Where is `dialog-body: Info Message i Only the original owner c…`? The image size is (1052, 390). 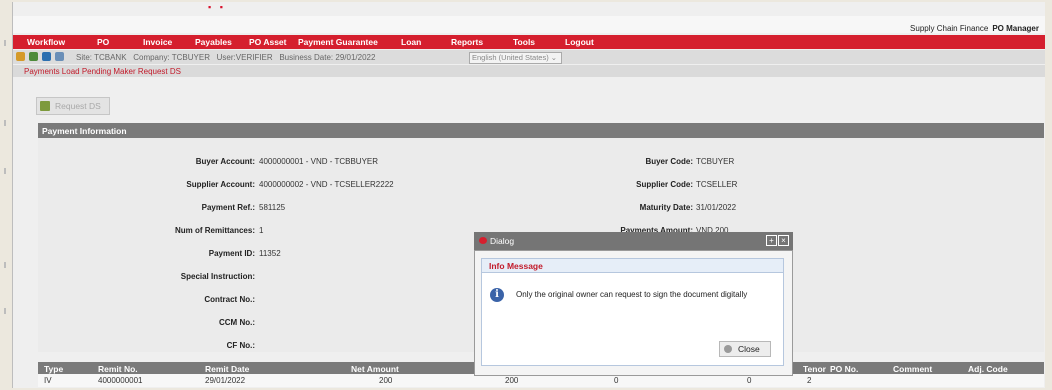 dialog-body: Info Message i Only the original owner c… is located at coordinates (633, 313).